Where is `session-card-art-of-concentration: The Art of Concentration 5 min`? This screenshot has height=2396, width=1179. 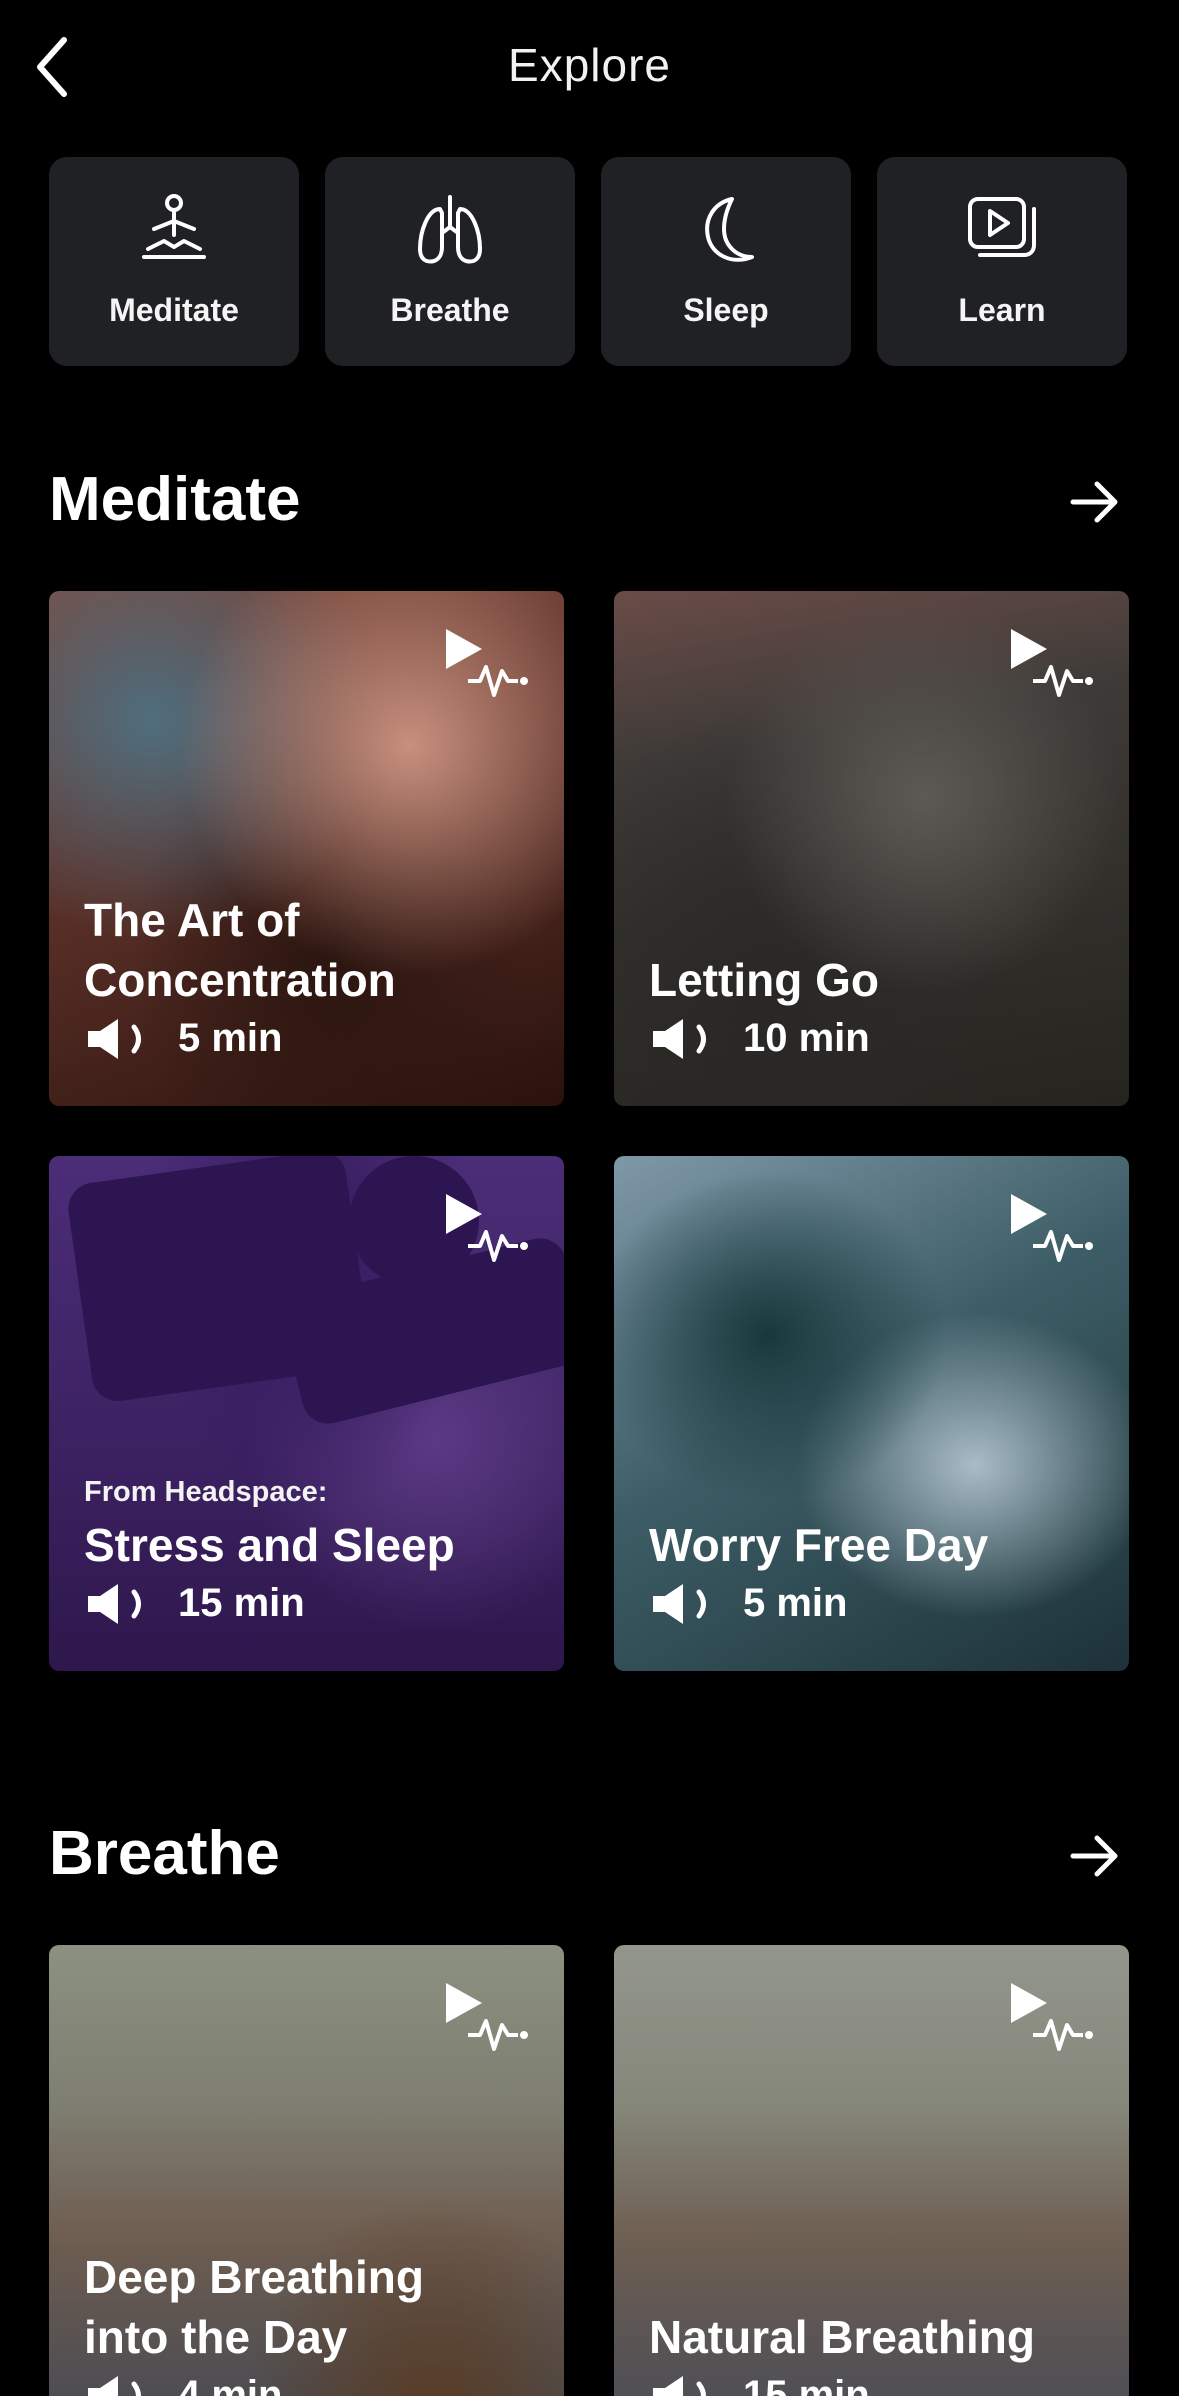 session-card-art-of-concentration: The Art of Concentration 5 min is located at coordinates (306, 848).